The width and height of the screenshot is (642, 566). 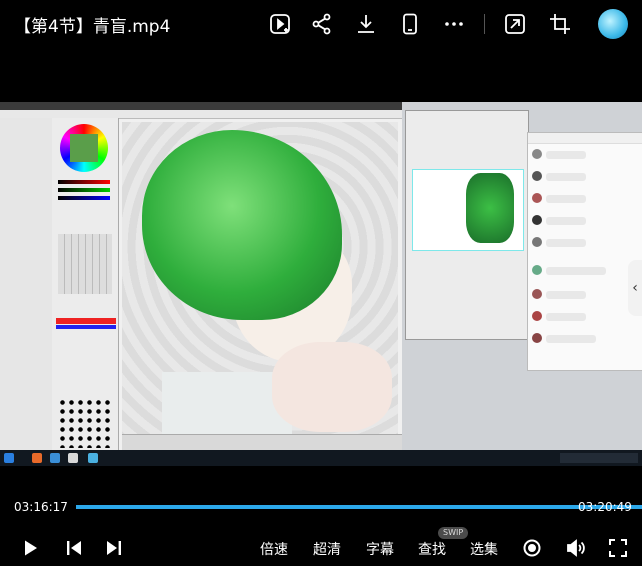 What do you see at coordinates (599, 458) in the screenshot?
I see `system-tray` at bounding box center [599, 458].